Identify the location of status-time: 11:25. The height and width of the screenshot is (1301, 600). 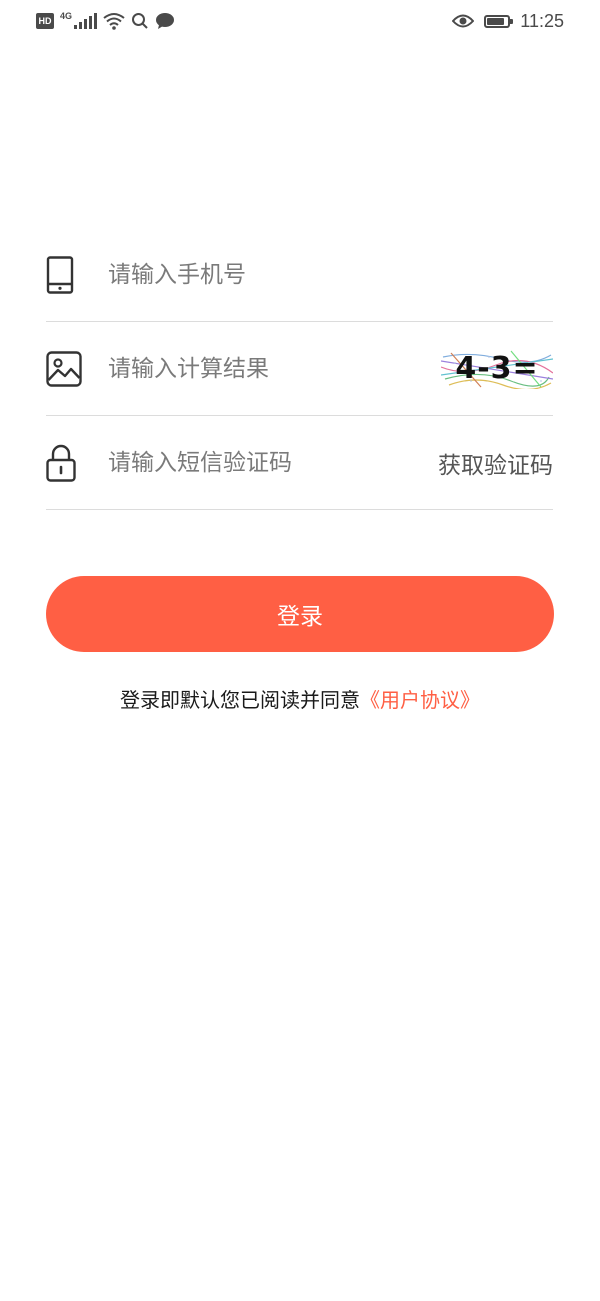
(542, 20).